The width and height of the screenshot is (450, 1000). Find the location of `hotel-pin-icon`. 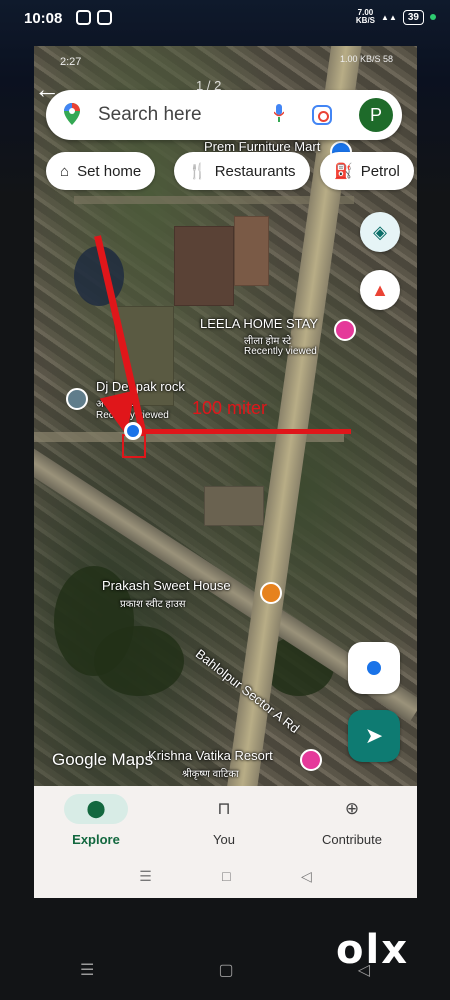

hotel-pin-icon is located at coordinates (345, 330).